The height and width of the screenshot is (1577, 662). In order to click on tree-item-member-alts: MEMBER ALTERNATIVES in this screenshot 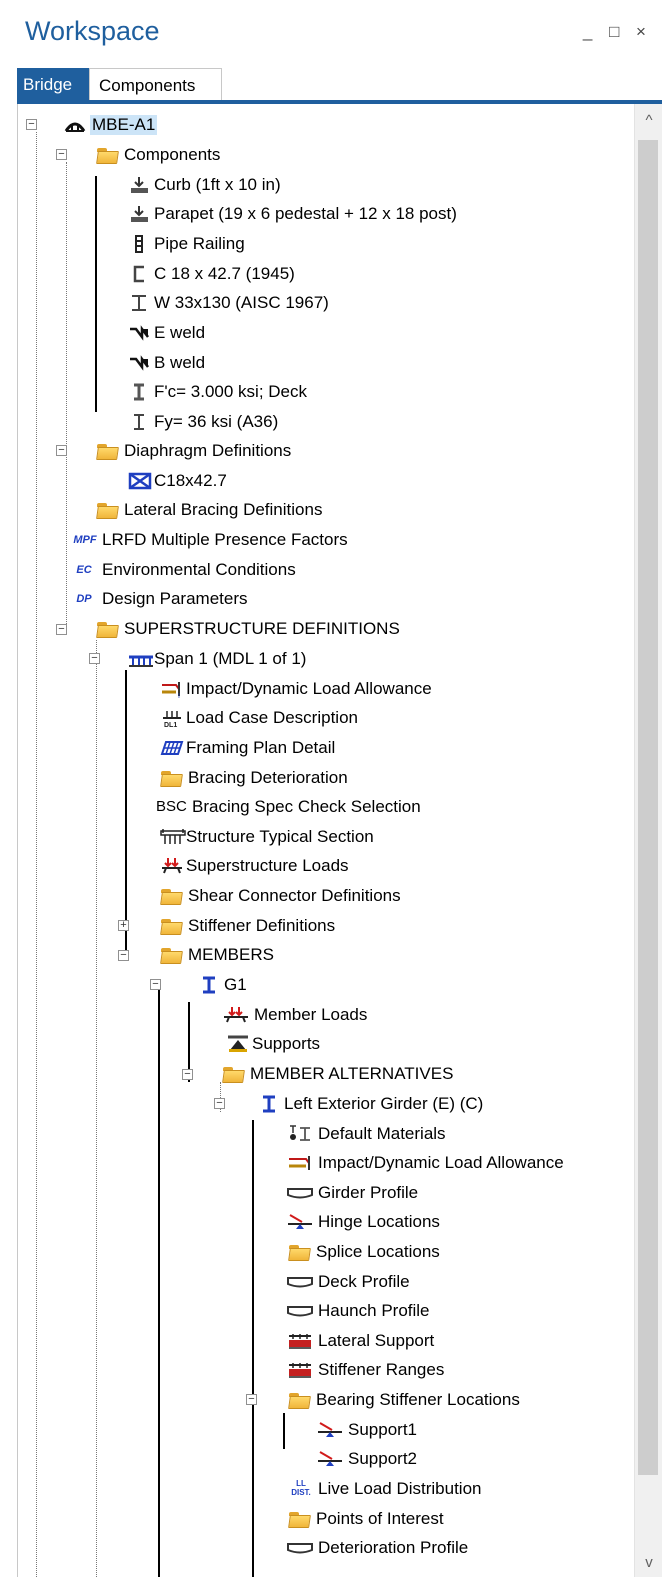, I will do `click(337, 1074)`.